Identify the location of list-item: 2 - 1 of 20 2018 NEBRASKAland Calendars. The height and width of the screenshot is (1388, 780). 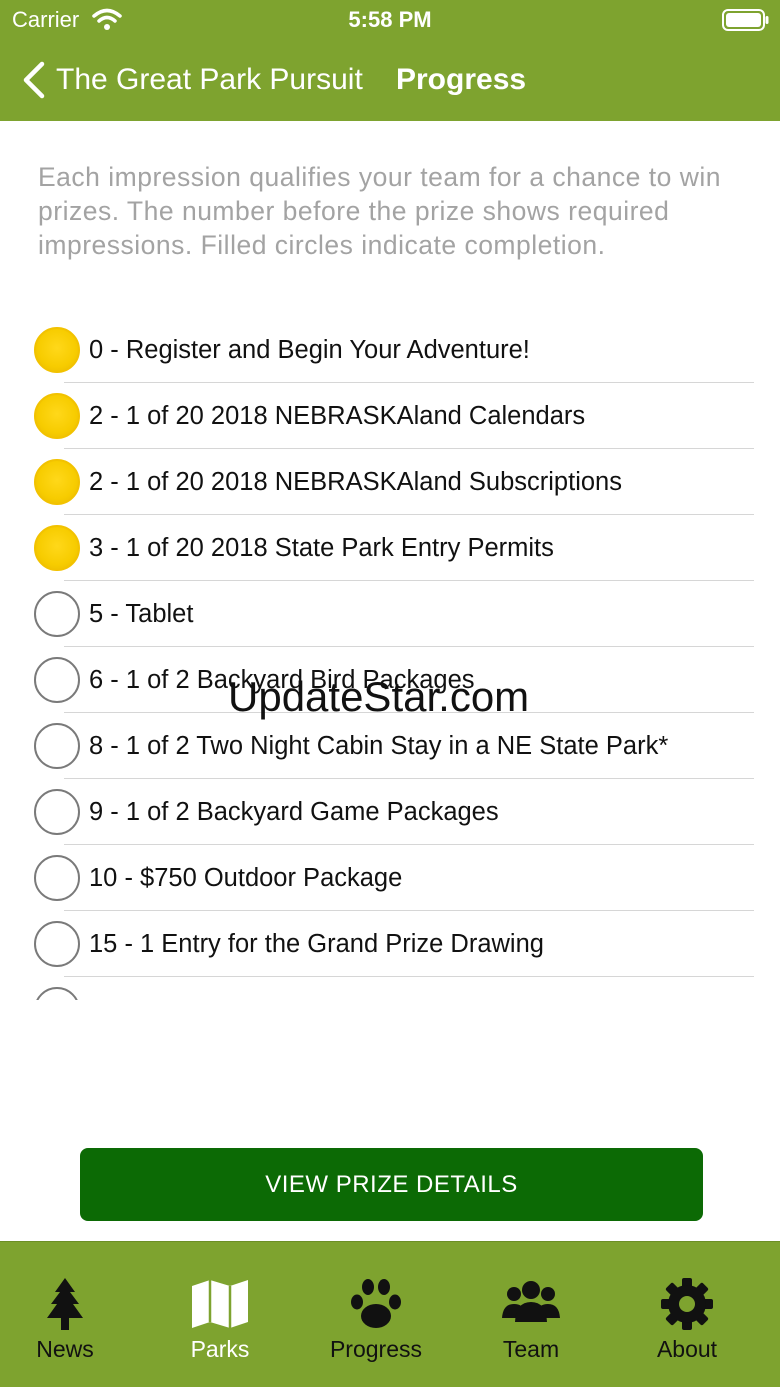
(390, 416).